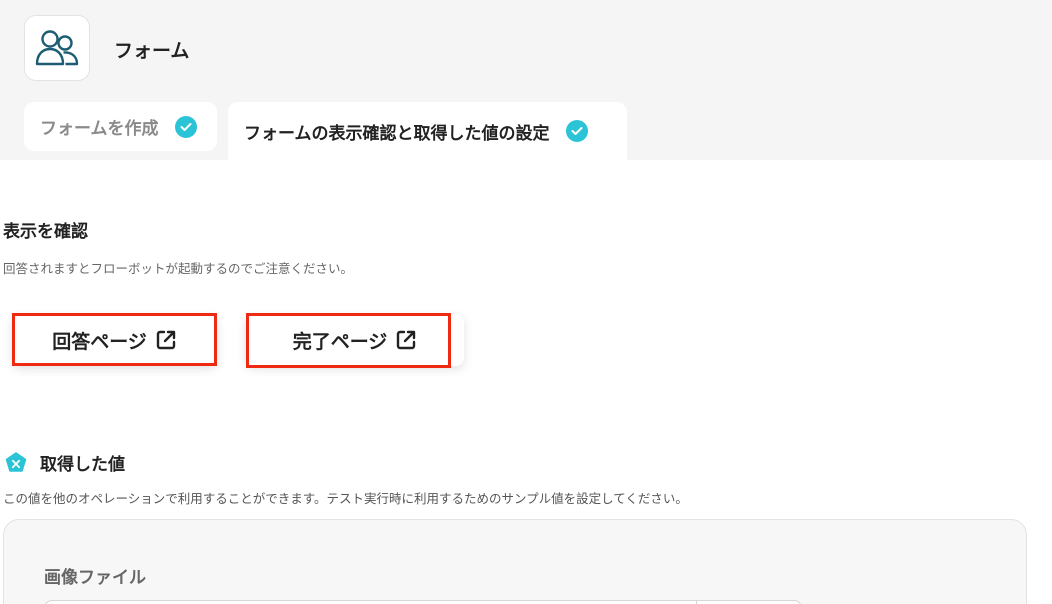 This screenshot has height=604, width=1052. I want to click on answer-page-button: 回答ページ, so click(114, 340).